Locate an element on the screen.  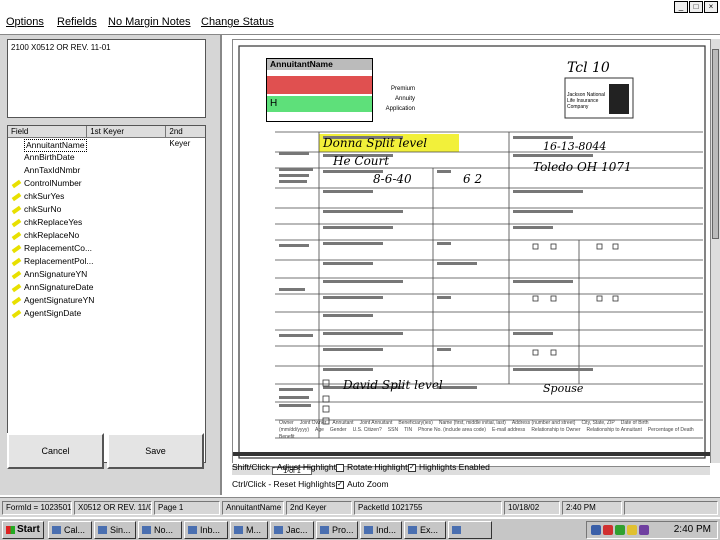
column-header-1st-keyer: 1st Keyer is located at coordinates (127, 131).